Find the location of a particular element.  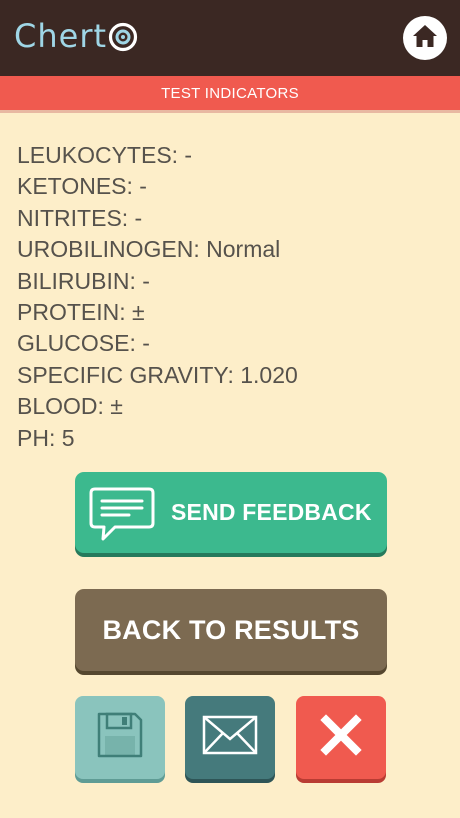

chat-bubble-icon is located at coordinates (122, 517).